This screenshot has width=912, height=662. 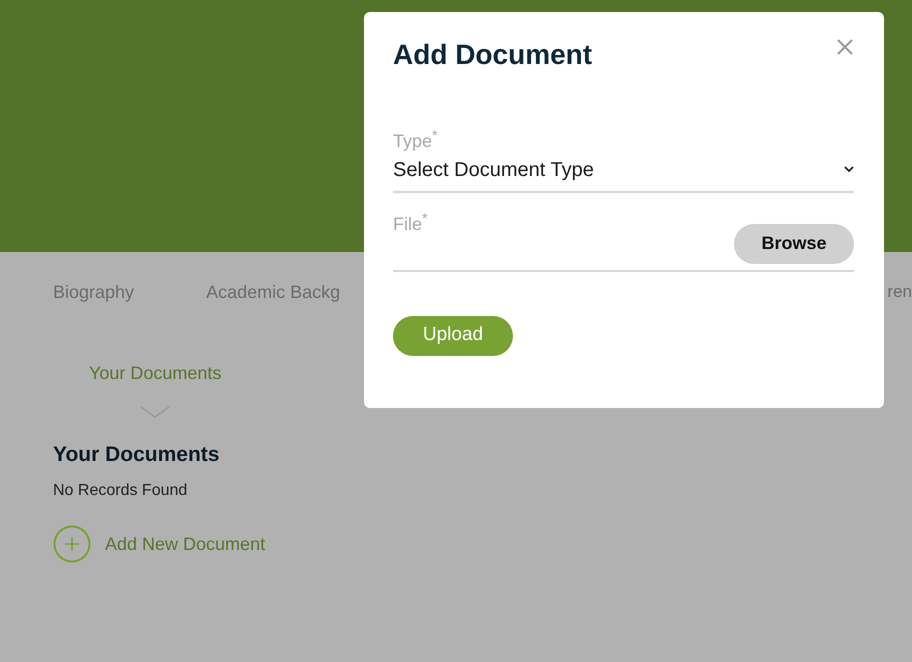 I want to click on empty-message: No Records Found, so click(x=120, y=491).